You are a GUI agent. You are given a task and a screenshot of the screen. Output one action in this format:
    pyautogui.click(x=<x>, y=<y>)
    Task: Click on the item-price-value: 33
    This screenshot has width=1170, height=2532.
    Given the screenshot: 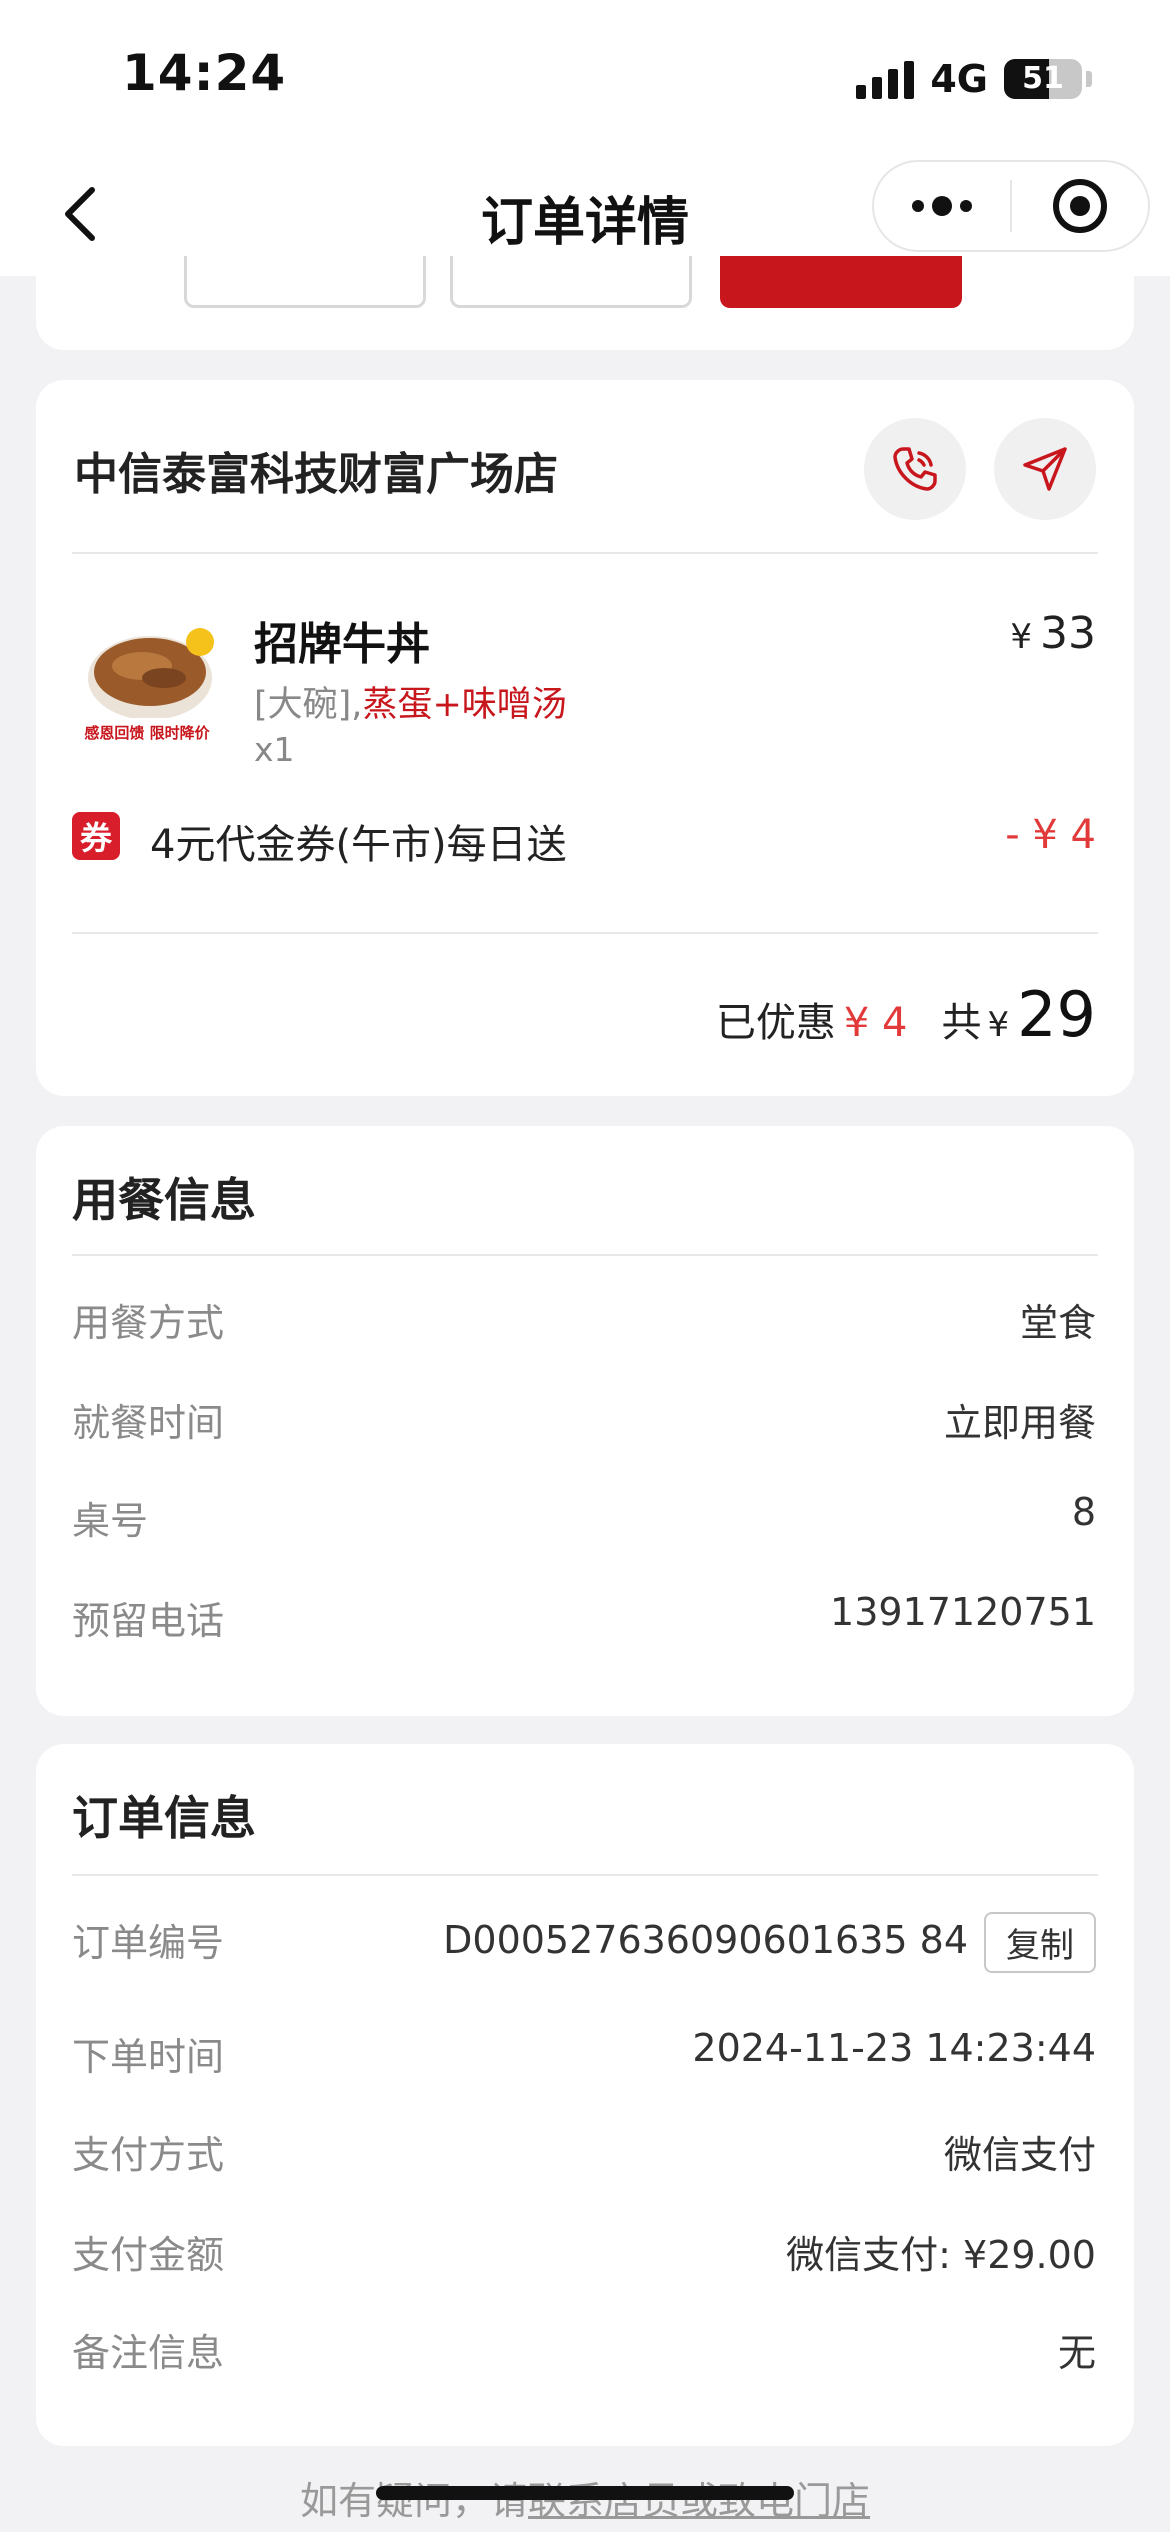 What is the action you would take?
    pyautogui.click(x=1068, y=633)
    